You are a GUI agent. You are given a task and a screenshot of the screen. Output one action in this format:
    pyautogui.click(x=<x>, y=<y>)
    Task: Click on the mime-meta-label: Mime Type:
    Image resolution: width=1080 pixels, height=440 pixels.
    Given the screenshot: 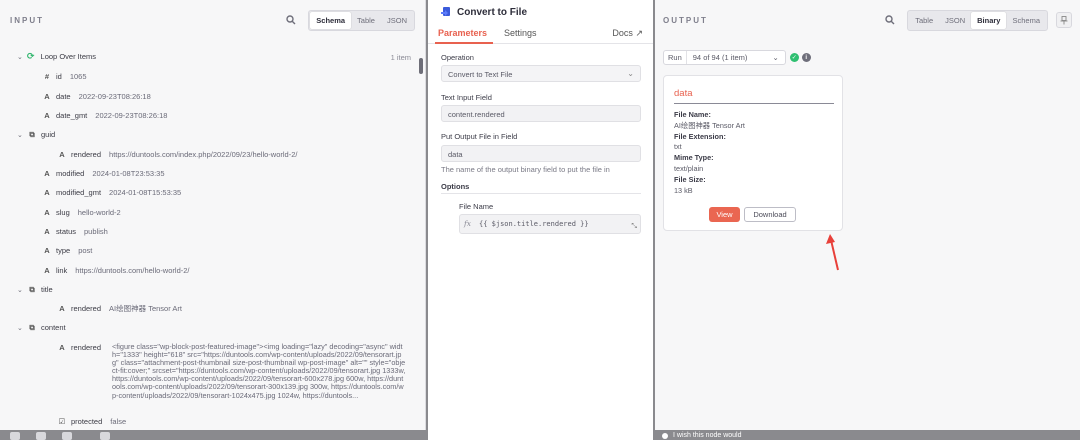 What is the action you would take?
    pyautogui.click(x=694, y=158)
    